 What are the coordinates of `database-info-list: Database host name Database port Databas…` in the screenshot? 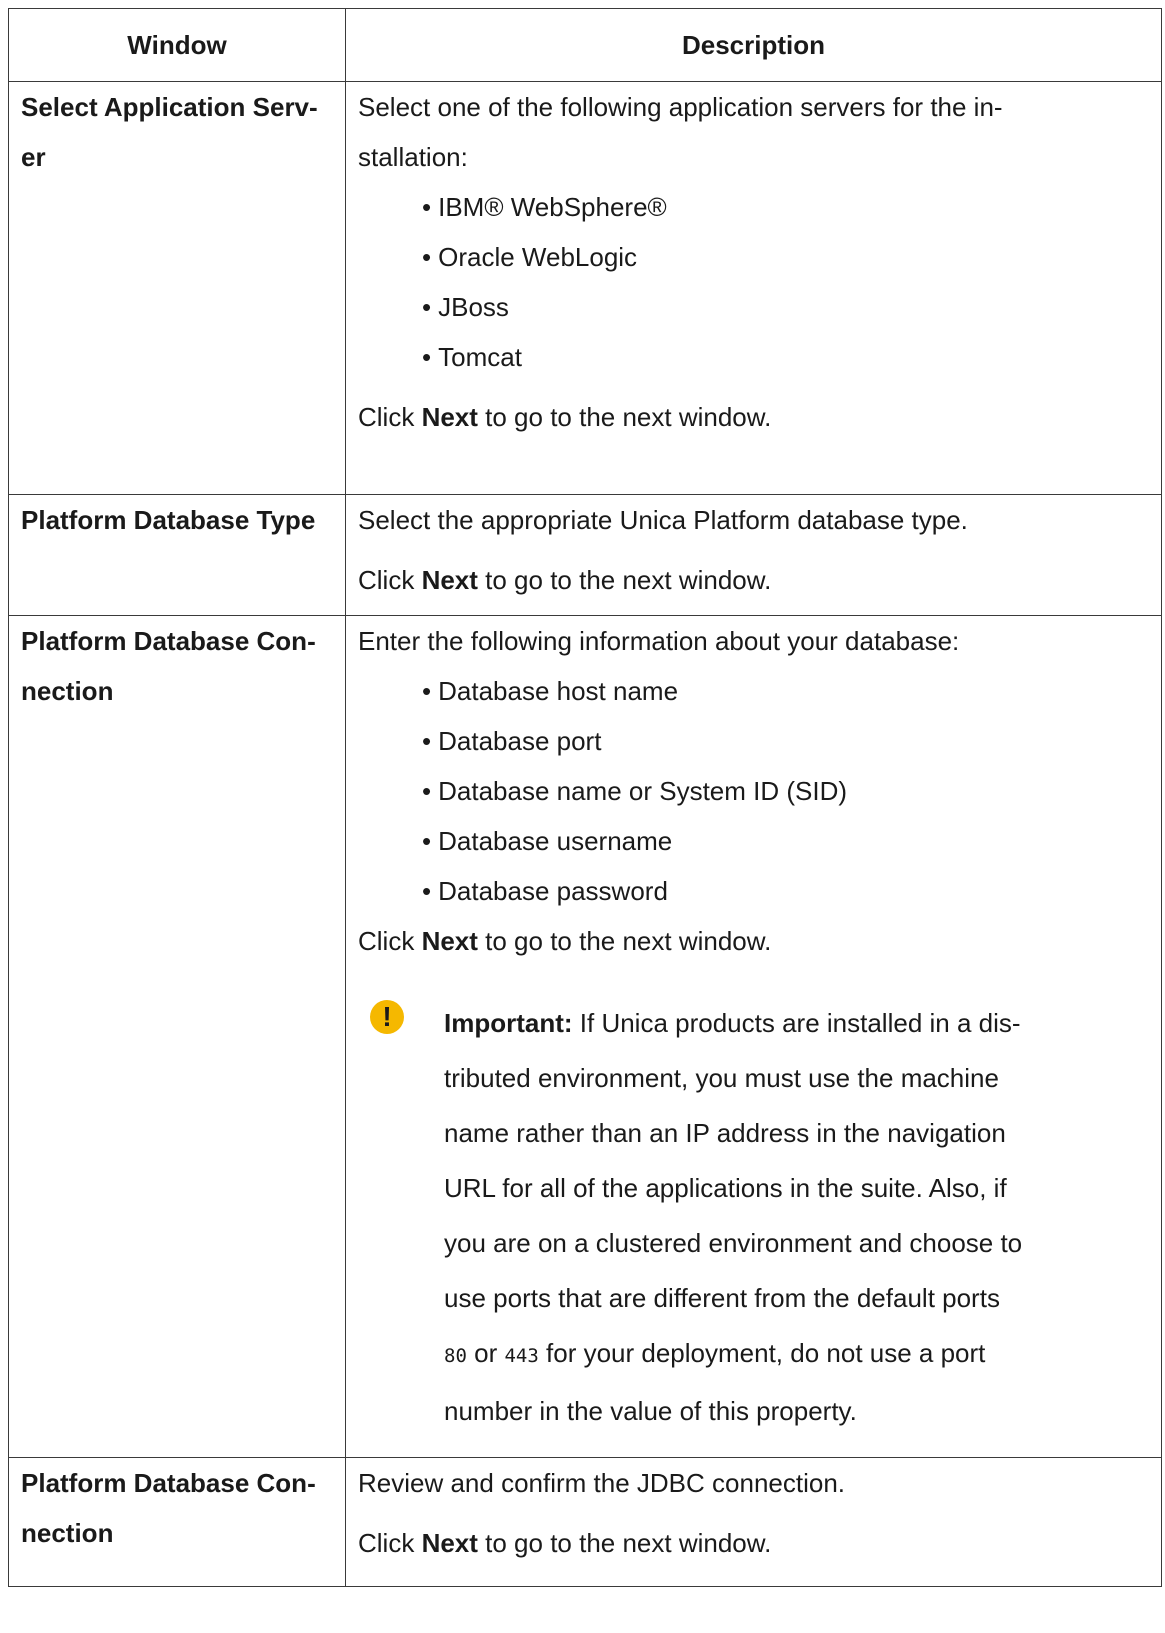 It's located at (753, 791).